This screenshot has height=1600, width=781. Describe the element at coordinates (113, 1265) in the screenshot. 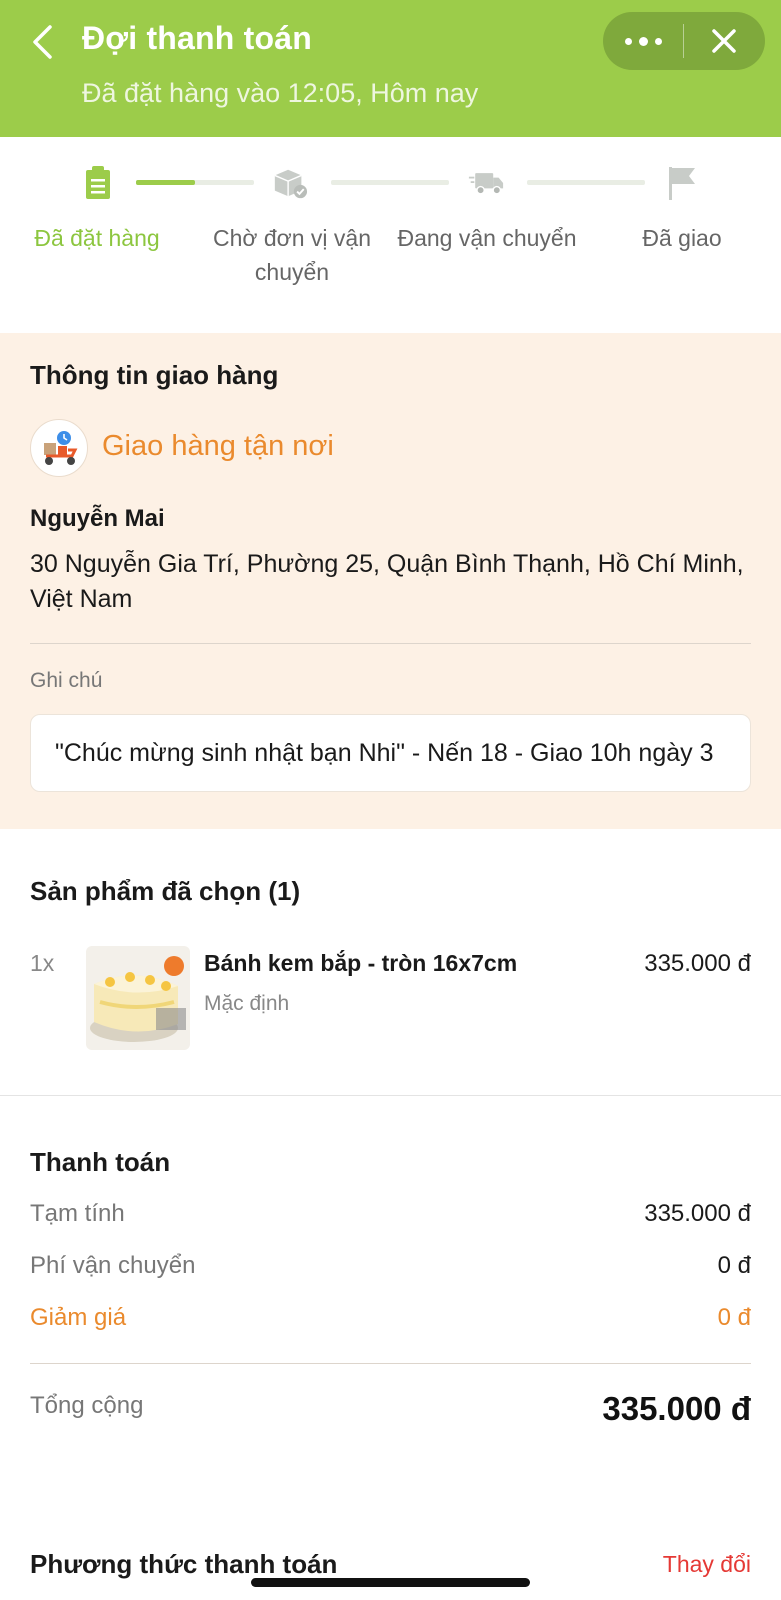

I see `shipping-fee-label: Phí vận chuyển` at that location.